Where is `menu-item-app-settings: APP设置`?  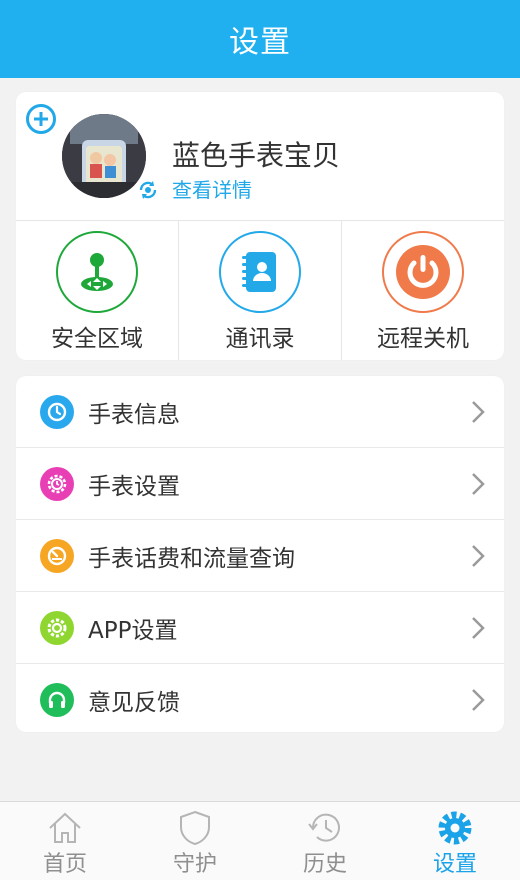 menu-item-app-settings: APP设置 is located at coordinates (260, 627).